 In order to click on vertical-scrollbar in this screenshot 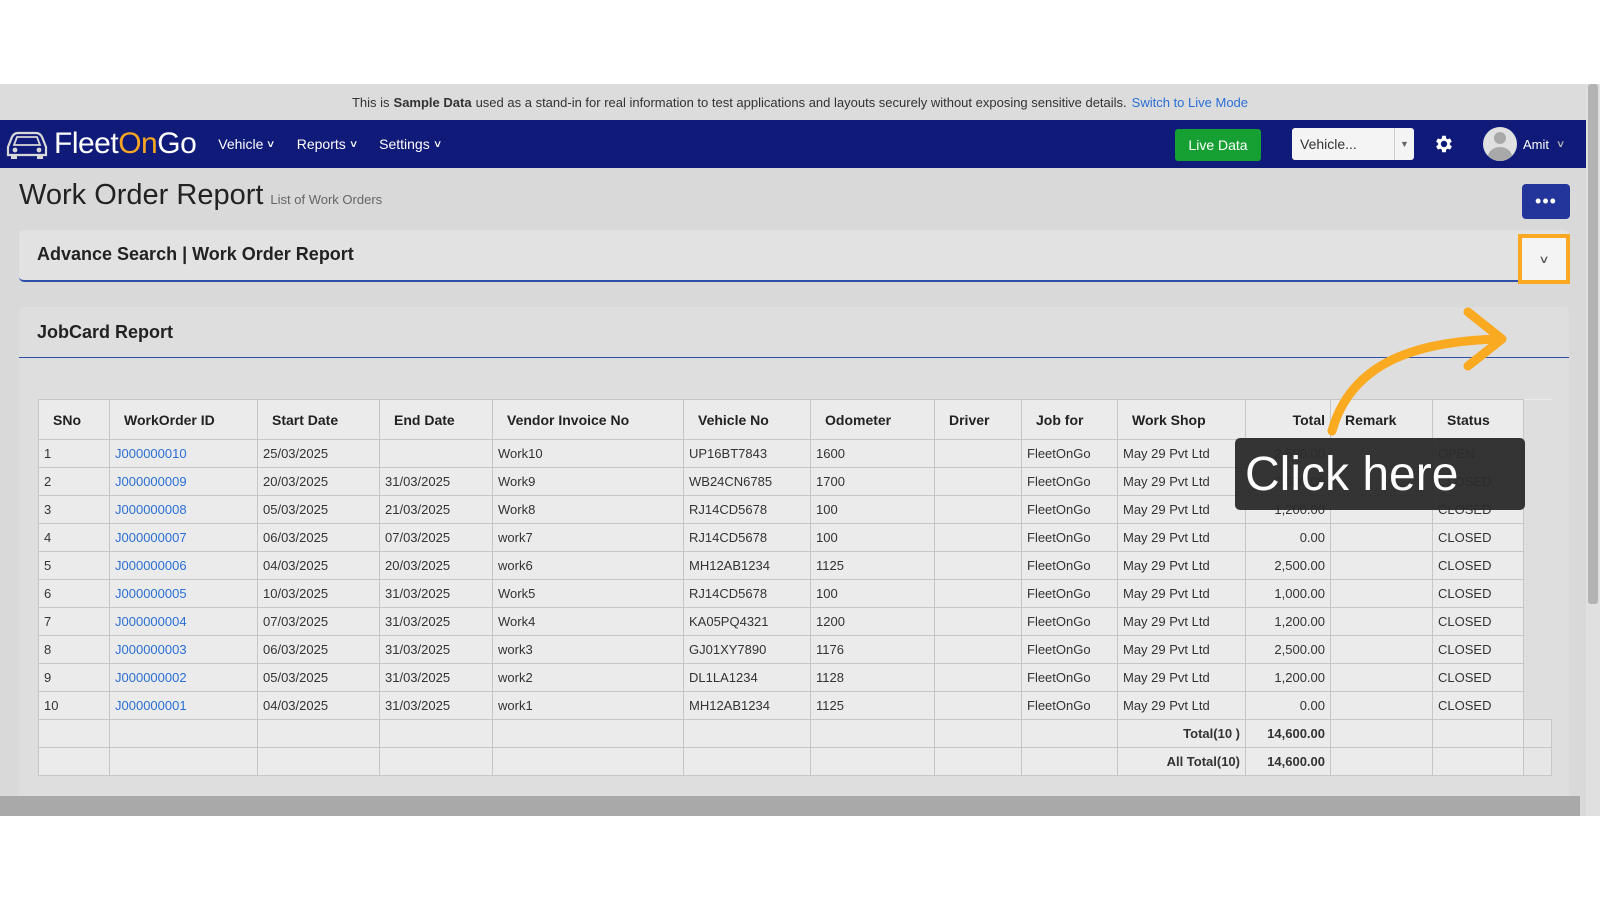, I will do `click(1593, 450)`.